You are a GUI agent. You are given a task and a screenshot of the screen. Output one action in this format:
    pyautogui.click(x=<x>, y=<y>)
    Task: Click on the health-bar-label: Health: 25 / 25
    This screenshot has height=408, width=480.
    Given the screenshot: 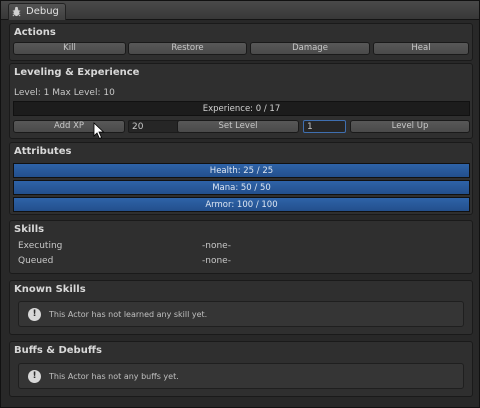 What is the action you would take?
    pyautogui.click(x=241, y=170)
    